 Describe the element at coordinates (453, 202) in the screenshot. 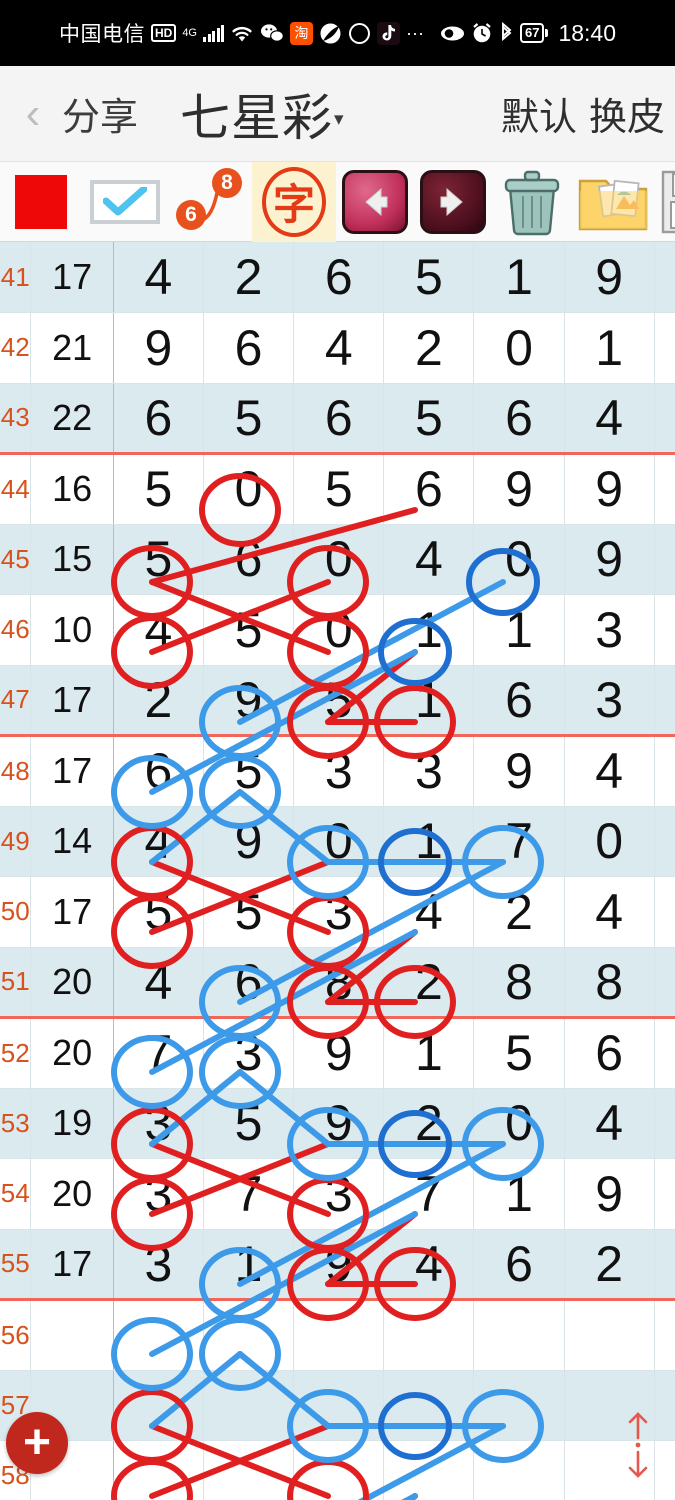

I see `redo-arrow-icon` at that location.